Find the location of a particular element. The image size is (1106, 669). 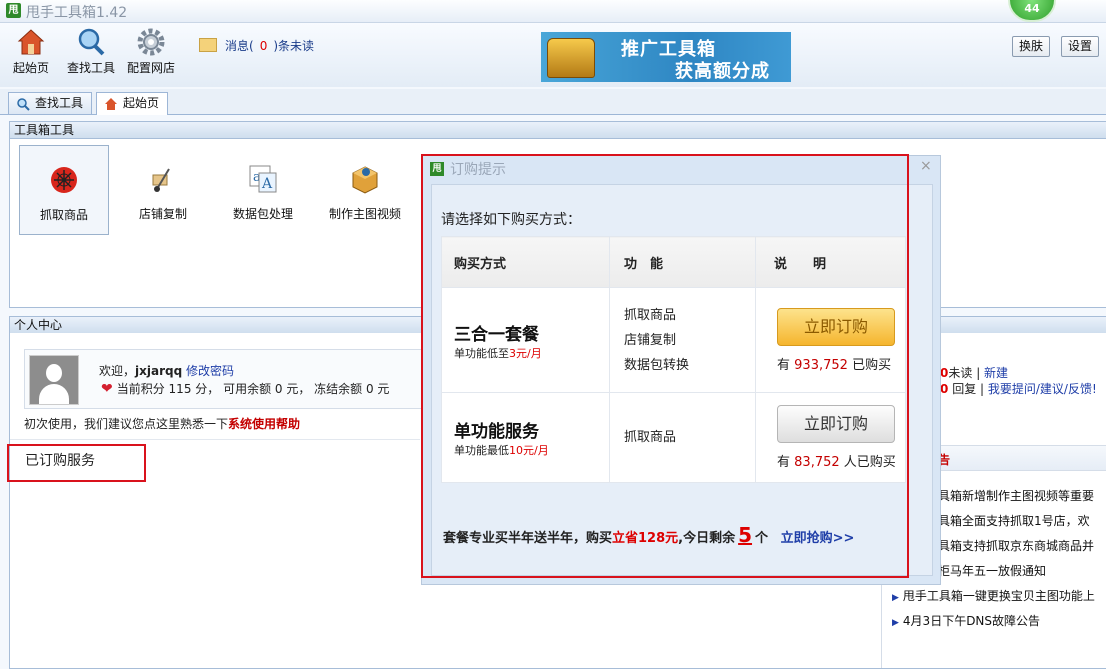

notice-item: 具箱新增制作主图视频等重要 is located at coordinates (1016, 495).